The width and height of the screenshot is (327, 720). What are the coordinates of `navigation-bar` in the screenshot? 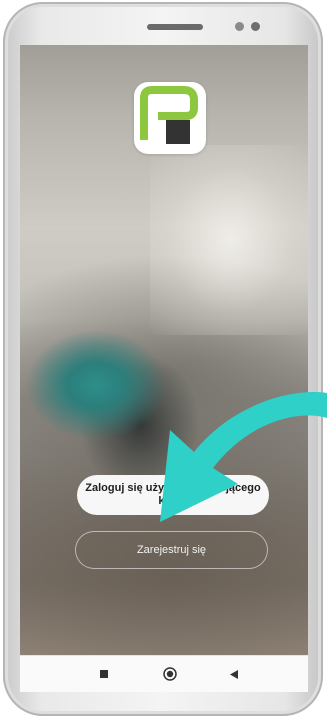 It's located at (164, 673).